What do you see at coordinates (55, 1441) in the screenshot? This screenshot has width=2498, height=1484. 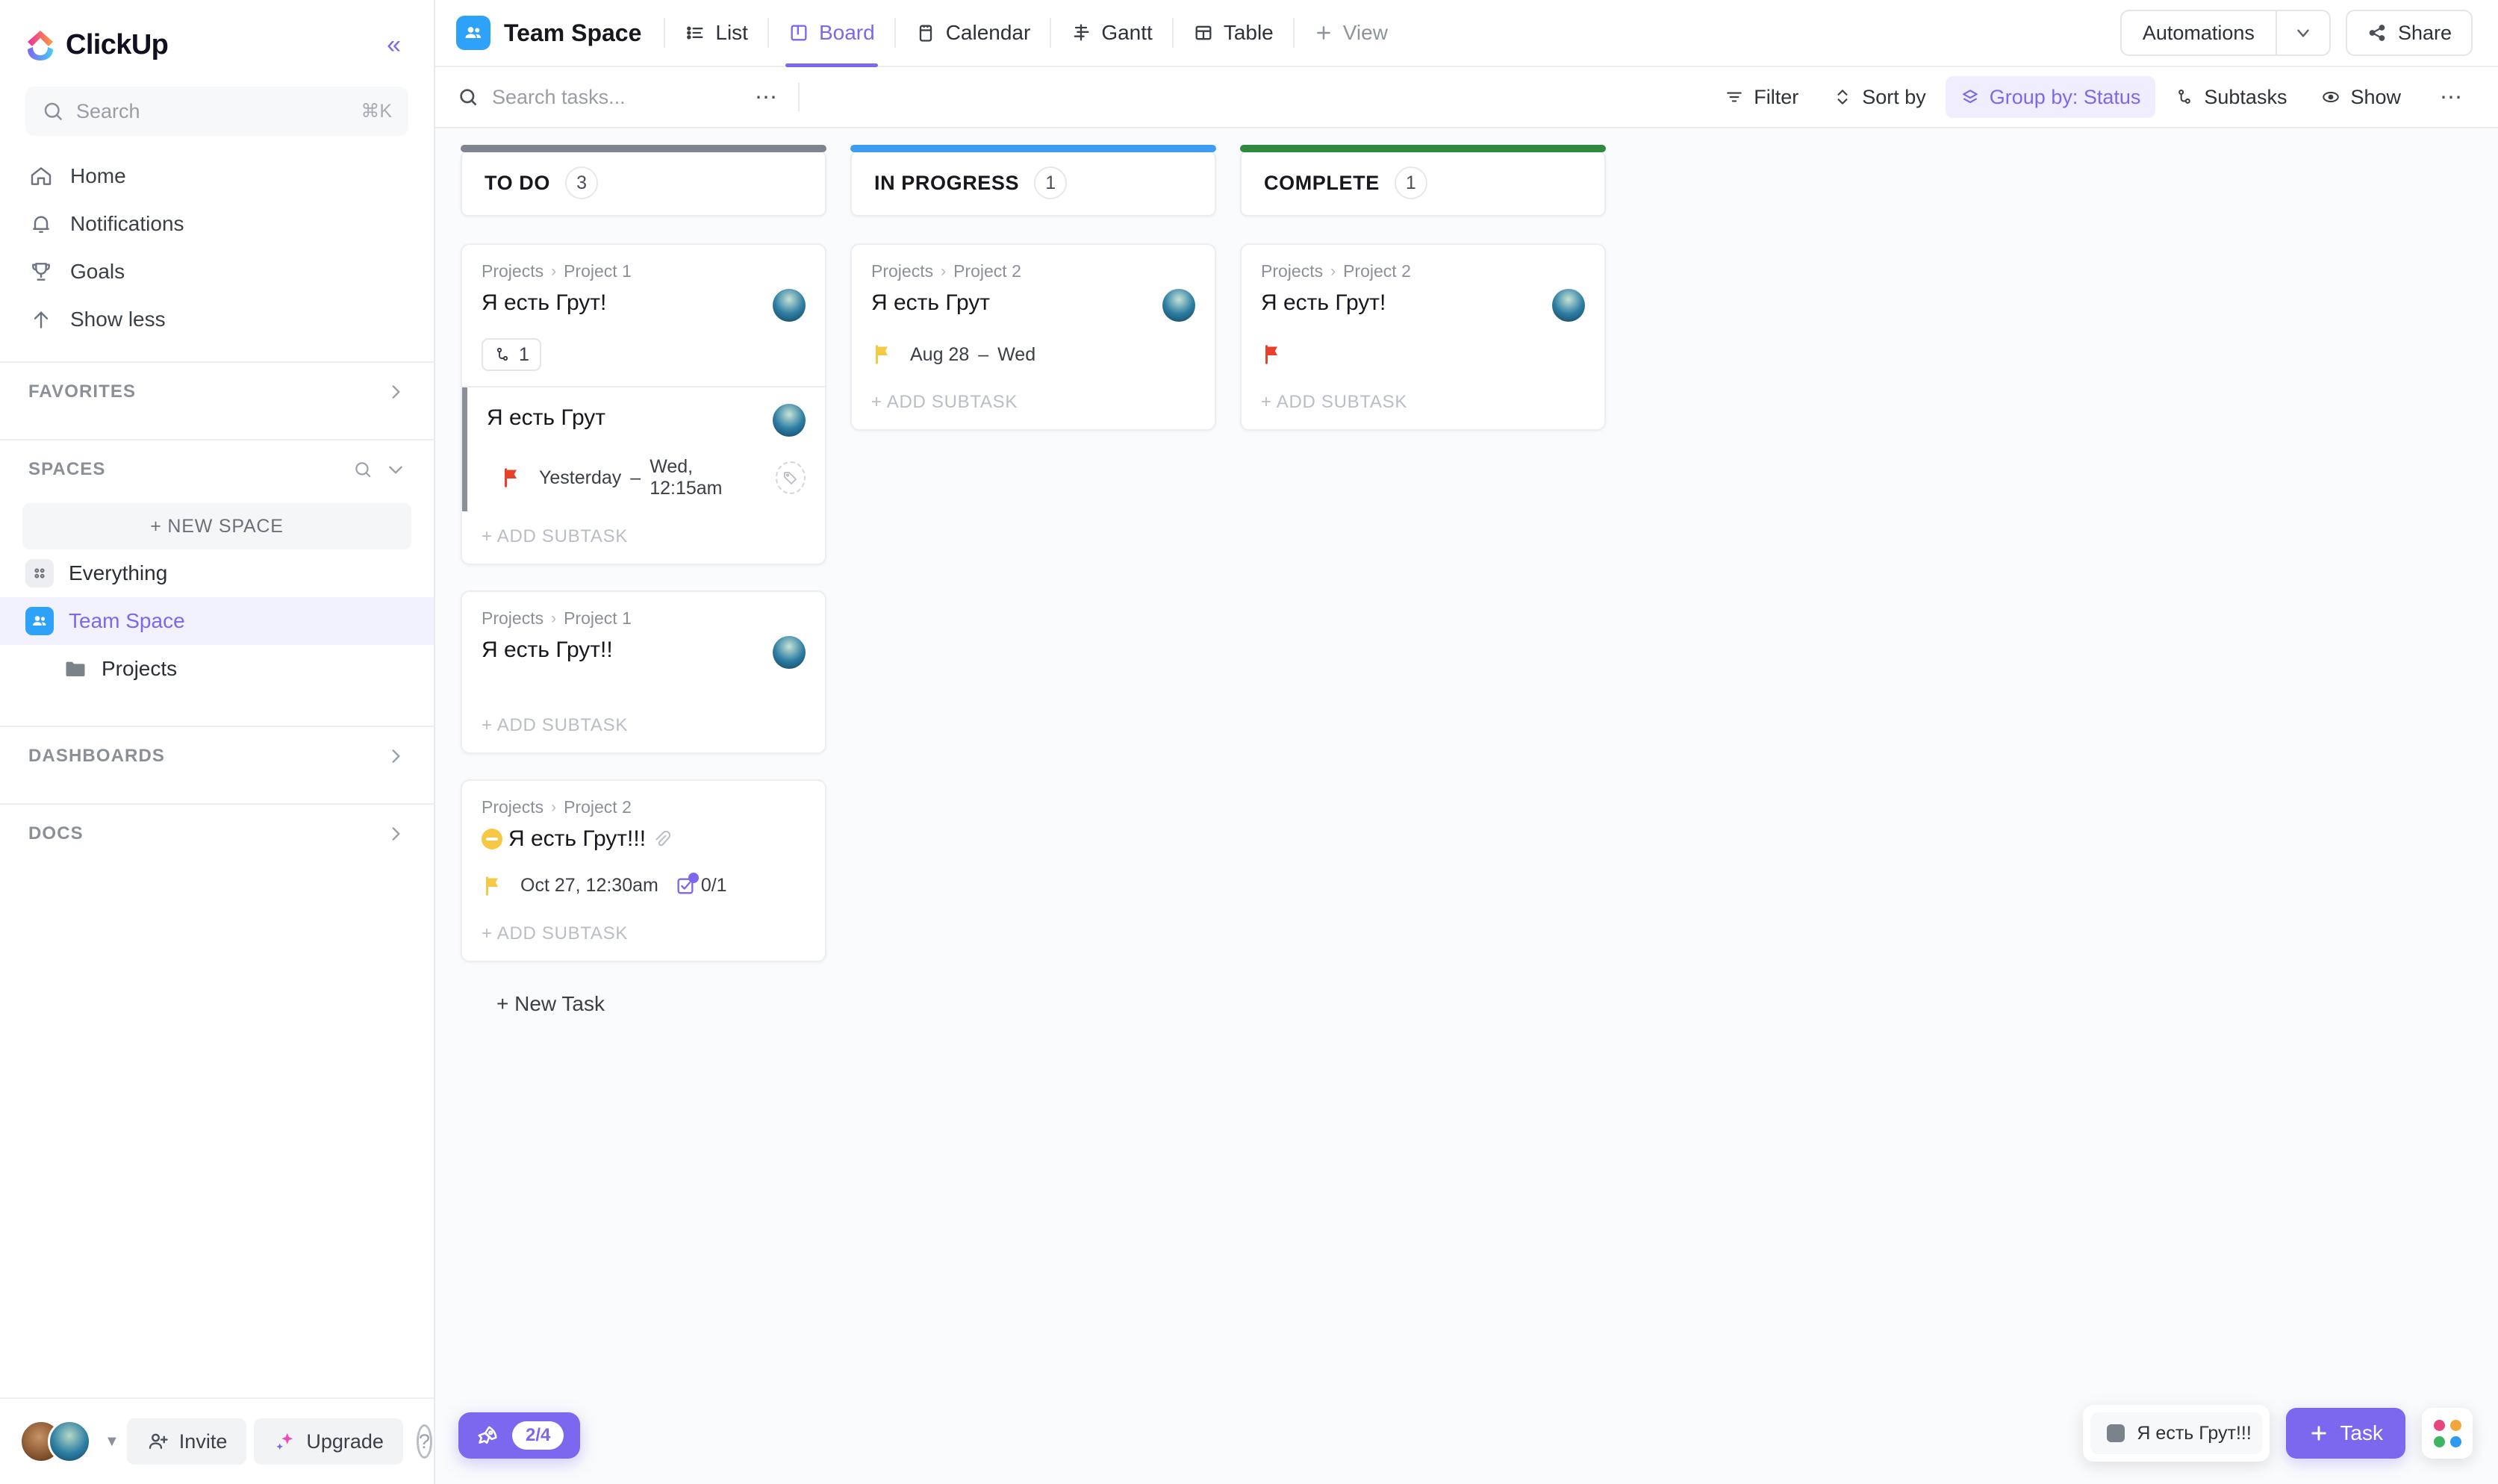 I see `avatar-stack` at bounding box center [55, 1441].